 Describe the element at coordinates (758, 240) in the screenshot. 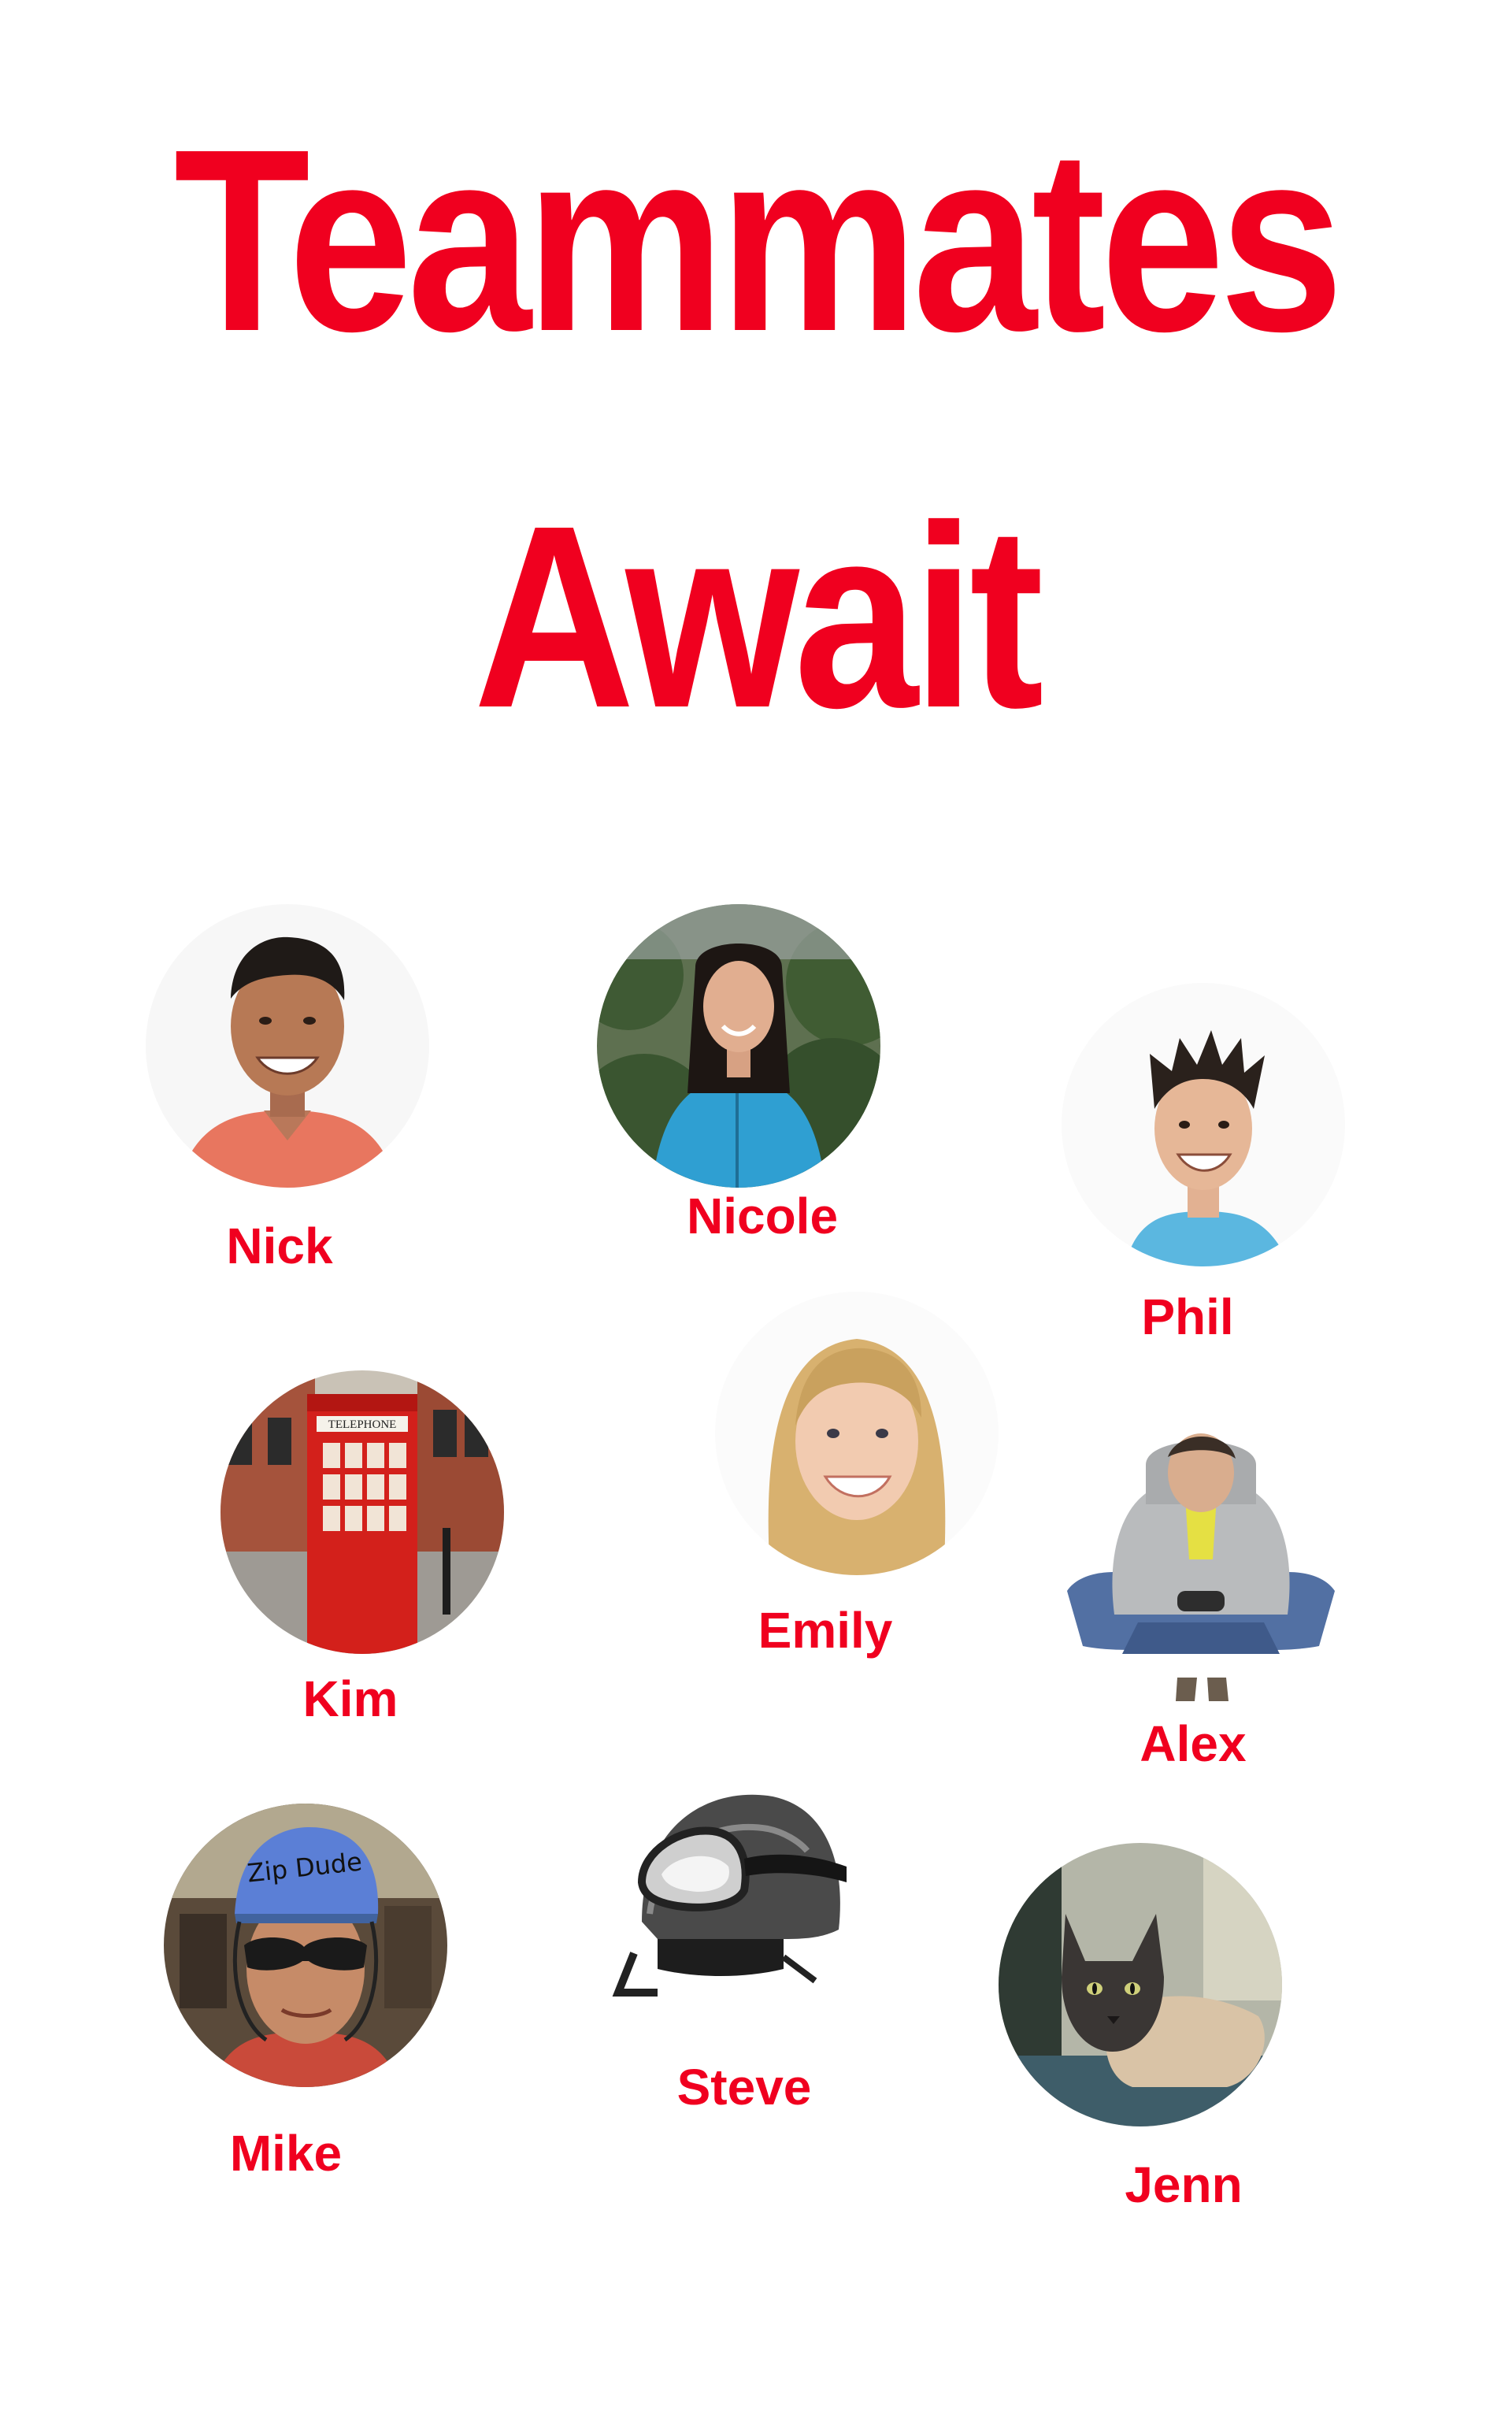

I see `page-title-line-1: Teammates` at that location.